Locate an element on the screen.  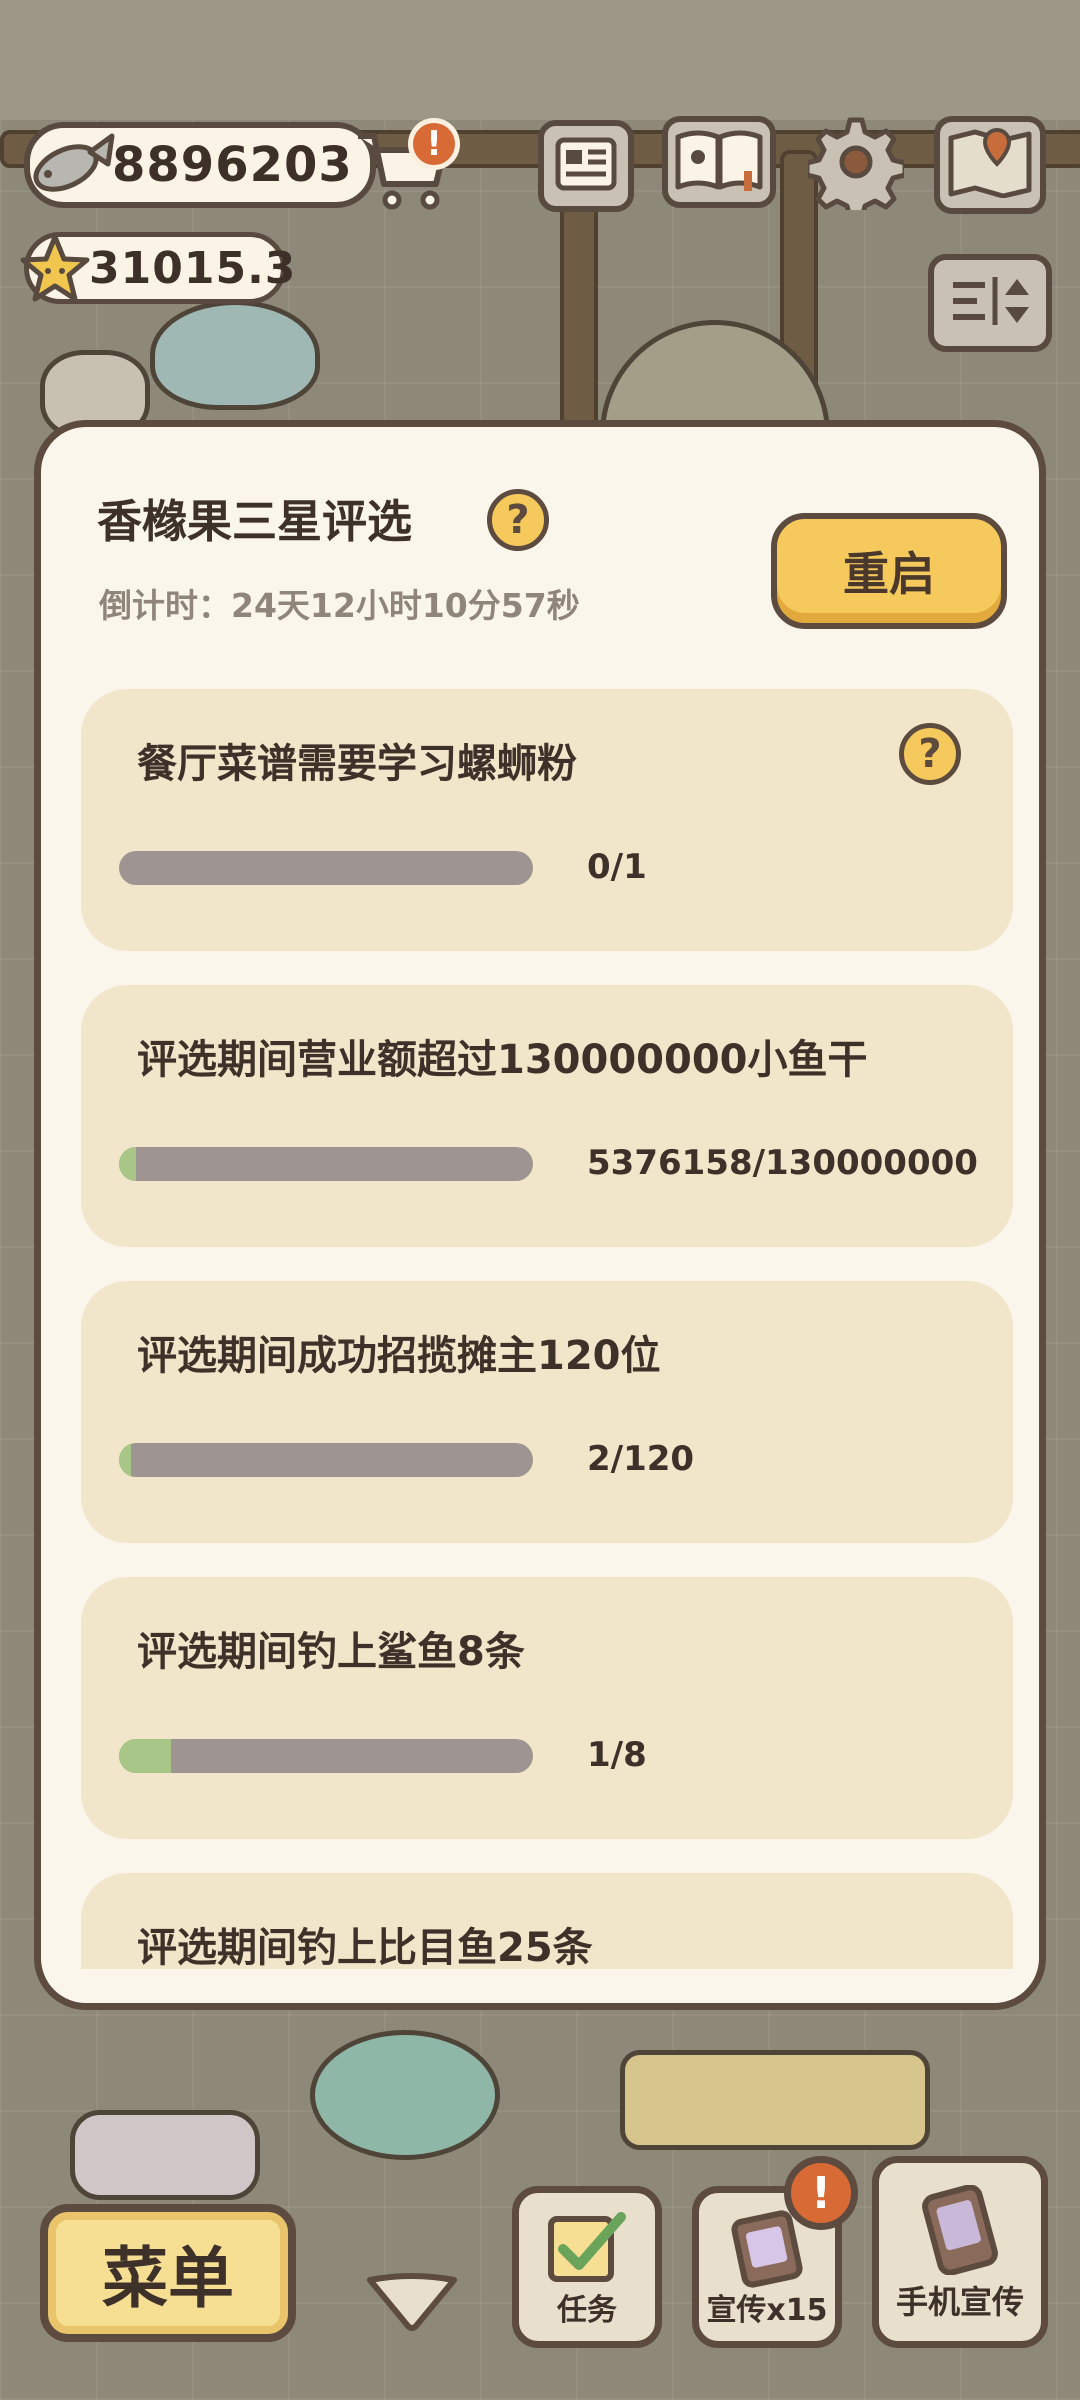
recipe-book-button is located at coordinates (719, 162).